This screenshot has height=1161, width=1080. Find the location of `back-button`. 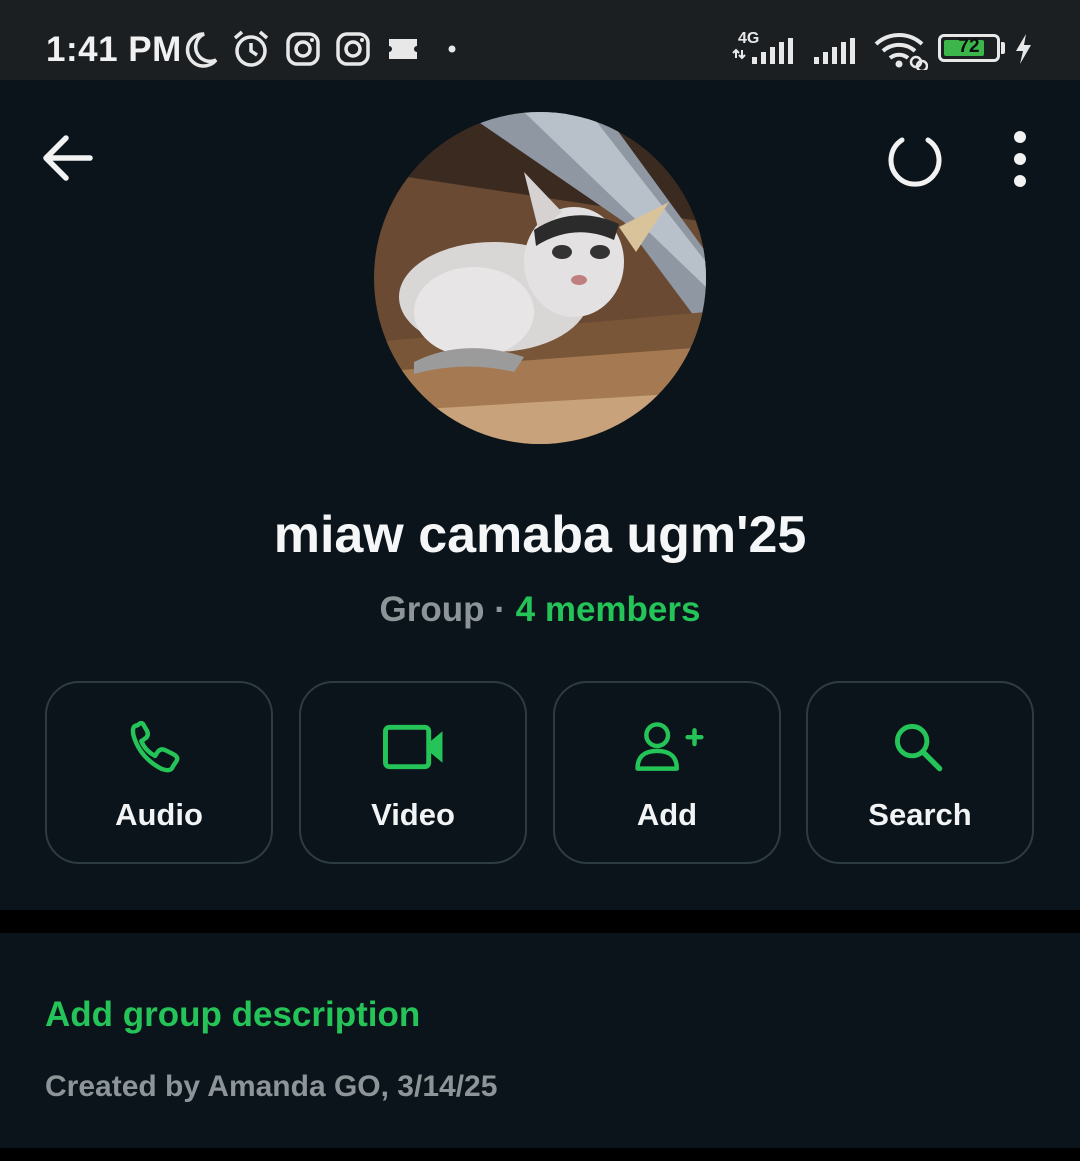

back-button is located at coordinates (67, 158).